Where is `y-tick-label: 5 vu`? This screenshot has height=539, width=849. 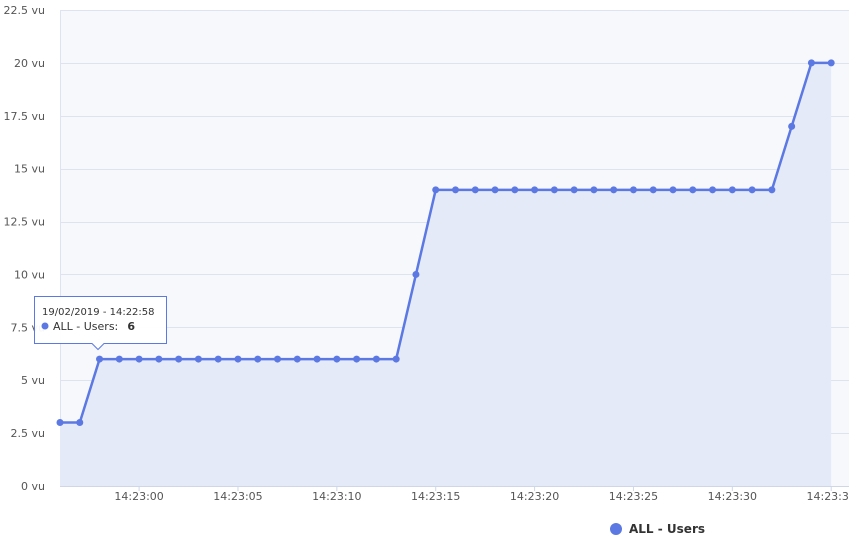
y-tick-label: 5 vu is located at coordinates (33, 380).